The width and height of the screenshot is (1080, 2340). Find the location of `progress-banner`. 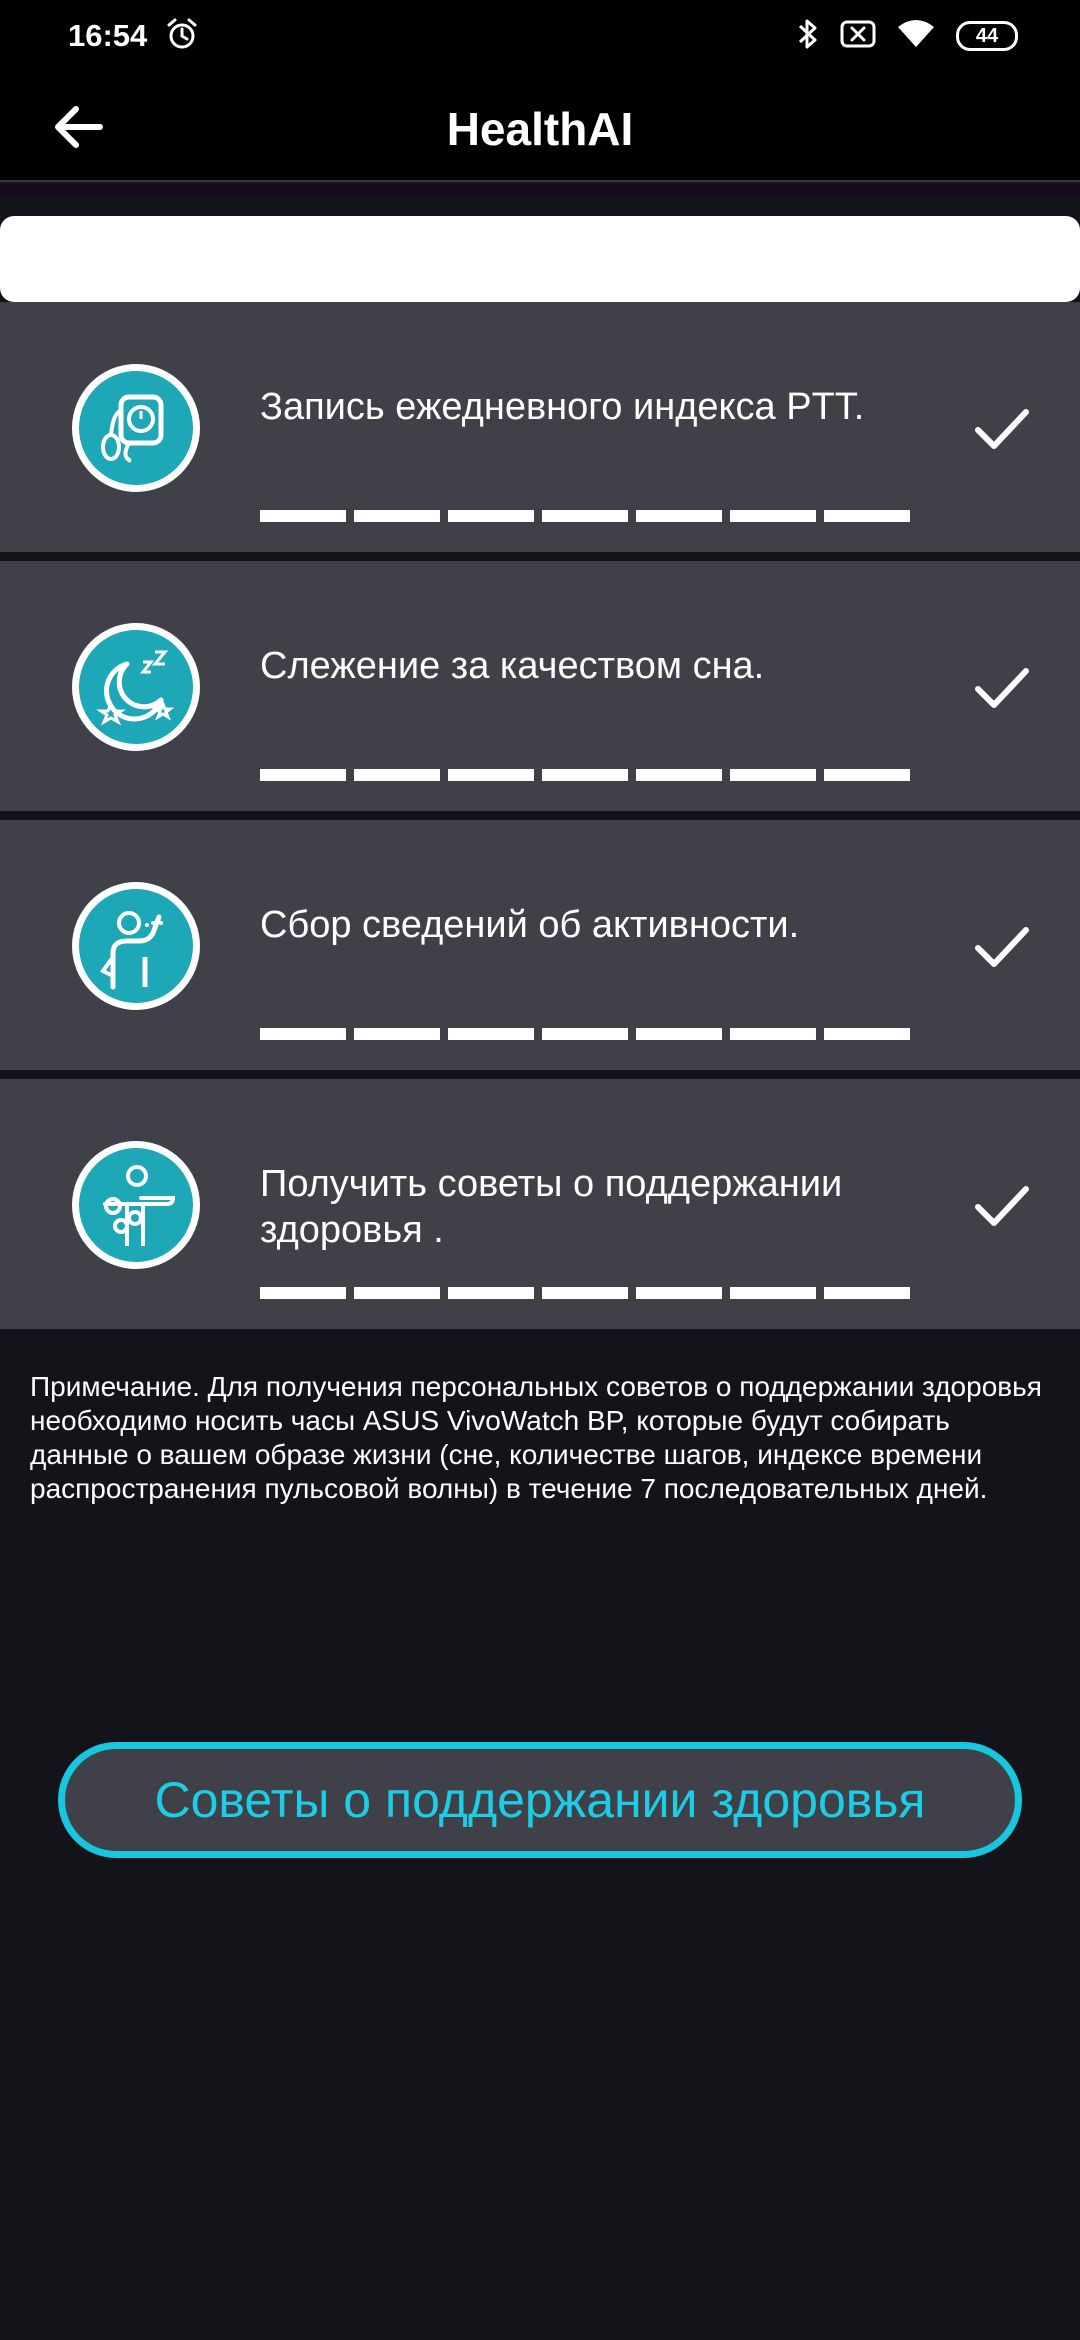

progress-banner is located at coordinates (540, 259).